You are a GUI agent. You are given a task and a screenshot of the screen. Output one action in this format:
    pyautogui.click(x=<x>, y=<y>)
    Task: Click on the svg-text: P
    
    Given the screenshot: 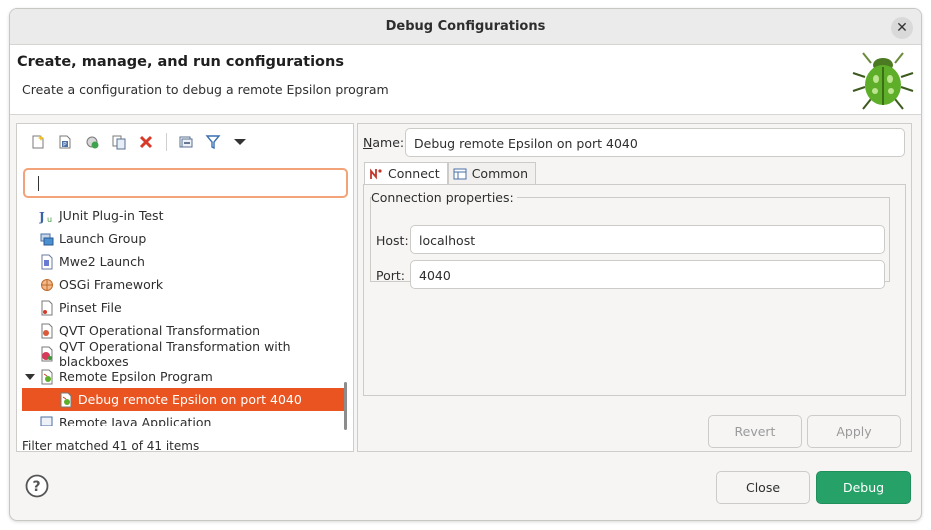 What is the action you would take?
    pyautogui.click(x=65, y=145)
    